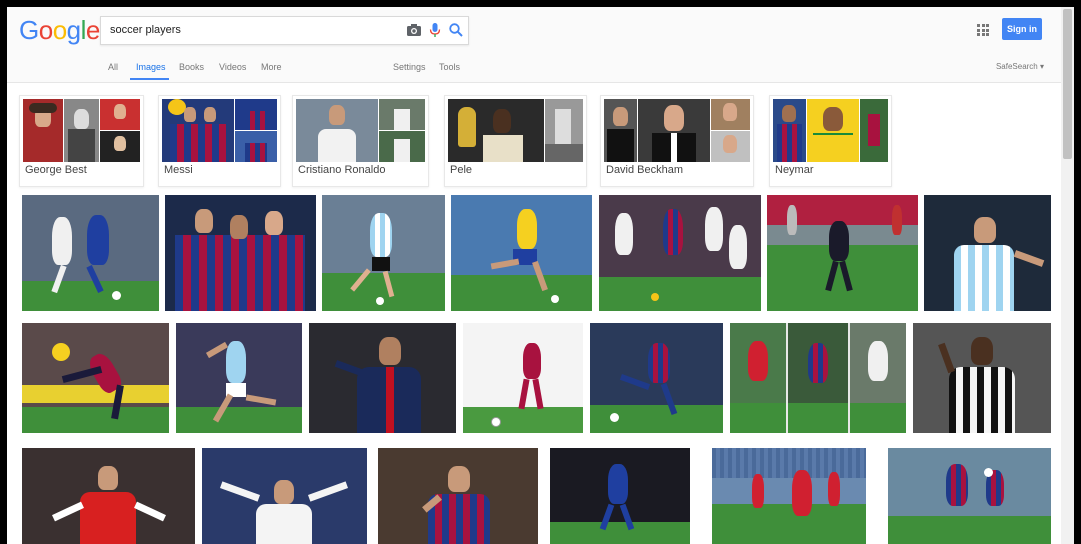  Describe the element at coordinates (435, 30) in the screenshot. I see `microphone-icon` at that location.